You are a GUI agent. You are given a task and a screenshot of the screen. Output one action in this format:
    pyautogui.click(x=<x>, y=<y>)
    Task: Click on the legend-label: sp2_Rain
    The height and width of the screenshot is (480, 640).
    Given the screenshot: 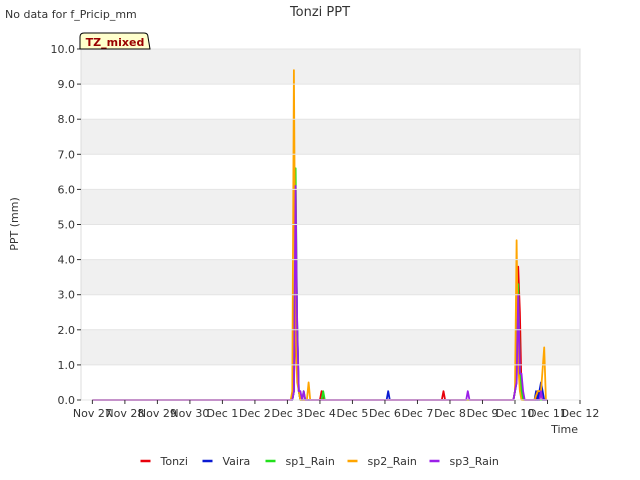 What is the action you would take?
    pyautogui.click(x=392, y=461)
    